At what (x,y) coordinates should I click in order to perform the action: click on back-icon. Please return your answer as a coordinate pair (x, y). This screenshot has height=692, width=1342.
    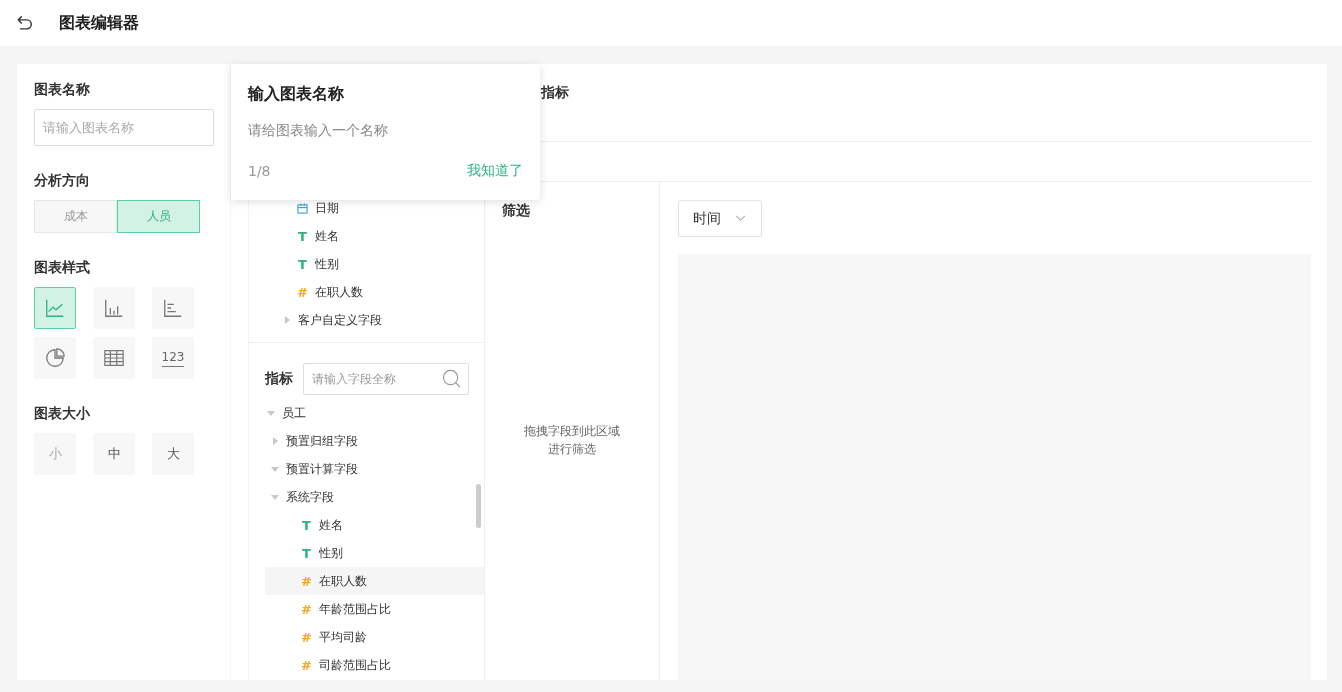
    Looking at the image, I should click on (25, 23).